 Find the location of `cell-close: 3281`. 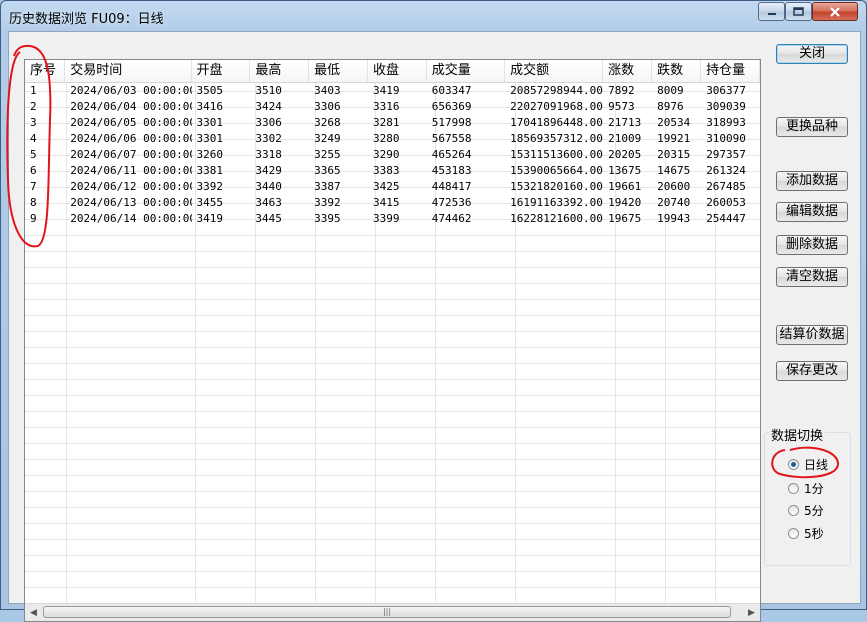

cell-close: 3281 is located at coordinates (386, 122).